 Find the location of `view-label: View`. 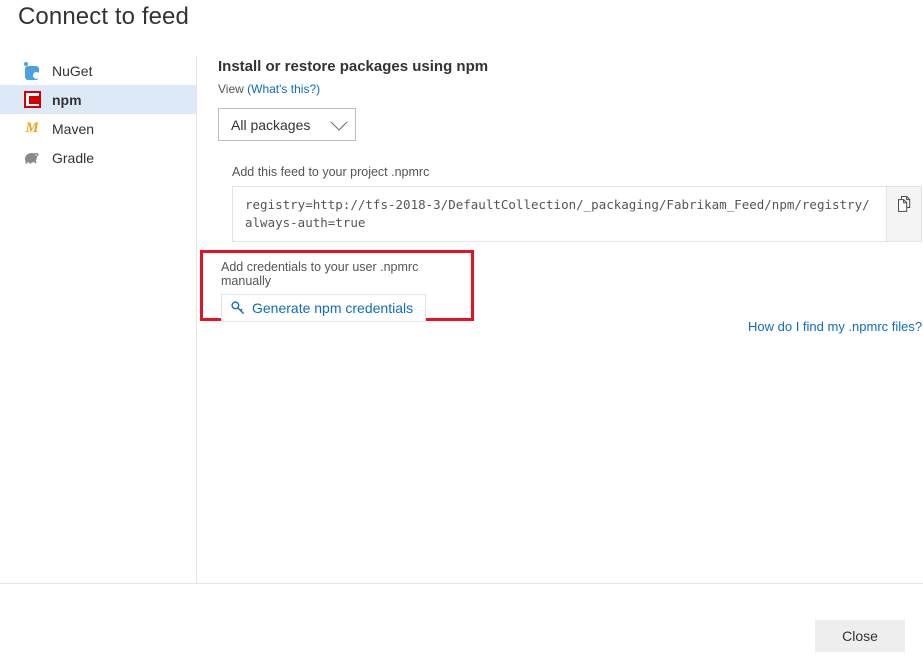

view-label: View is located at coordinates (233, 89).